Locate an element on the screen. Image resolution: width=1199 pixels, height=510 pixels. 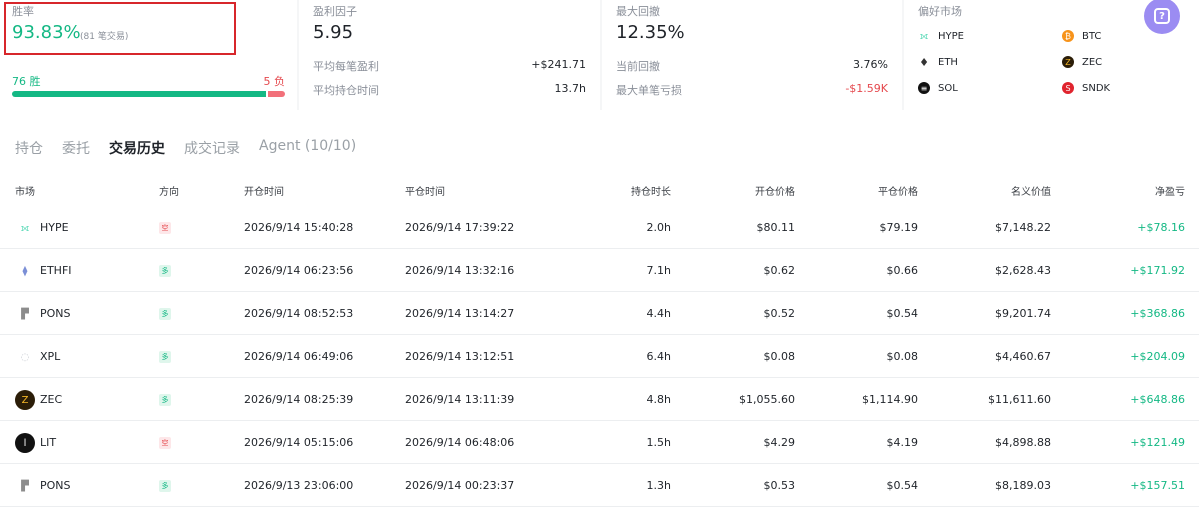
market-hype: ⟗ HYPE is located at coordinates (941, 36).